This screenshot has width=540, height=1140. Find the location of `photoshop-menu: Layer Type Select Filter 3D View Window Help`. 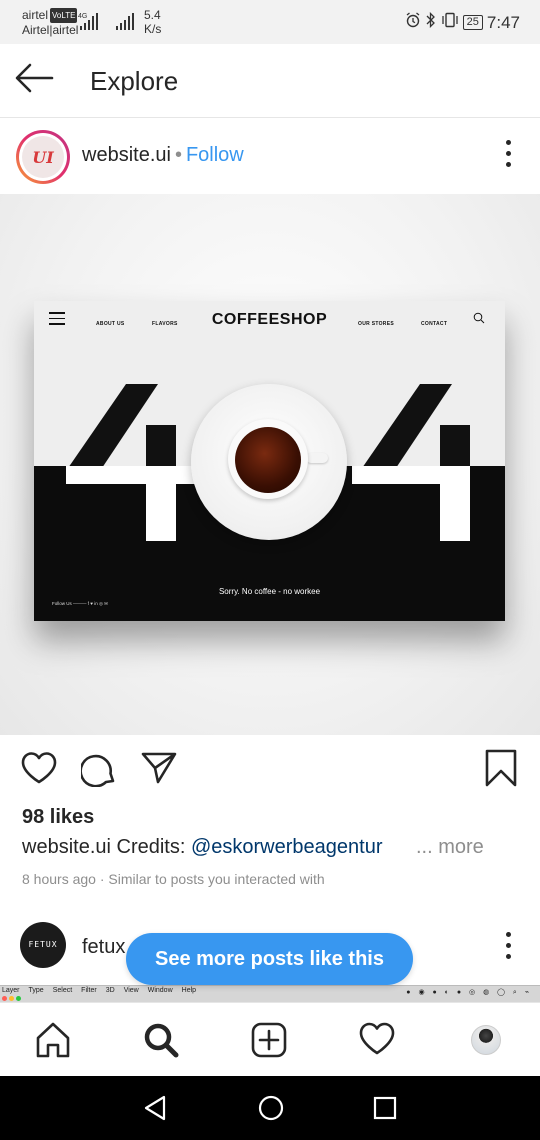

photoshop-menu: Layer Type Select Filter 3D View Window Help is located at coordinates (99, 990).